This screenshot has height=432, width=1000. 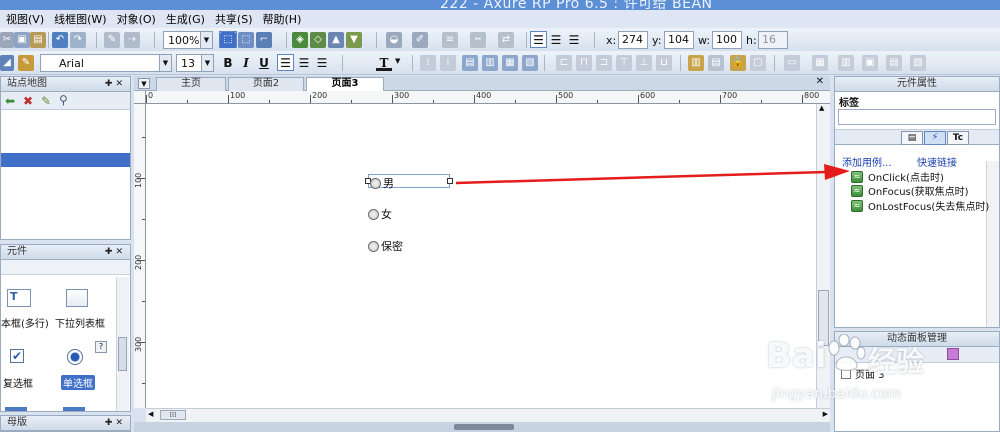 I want to click on snap-button: ⁞, so click(x=448, y=62).